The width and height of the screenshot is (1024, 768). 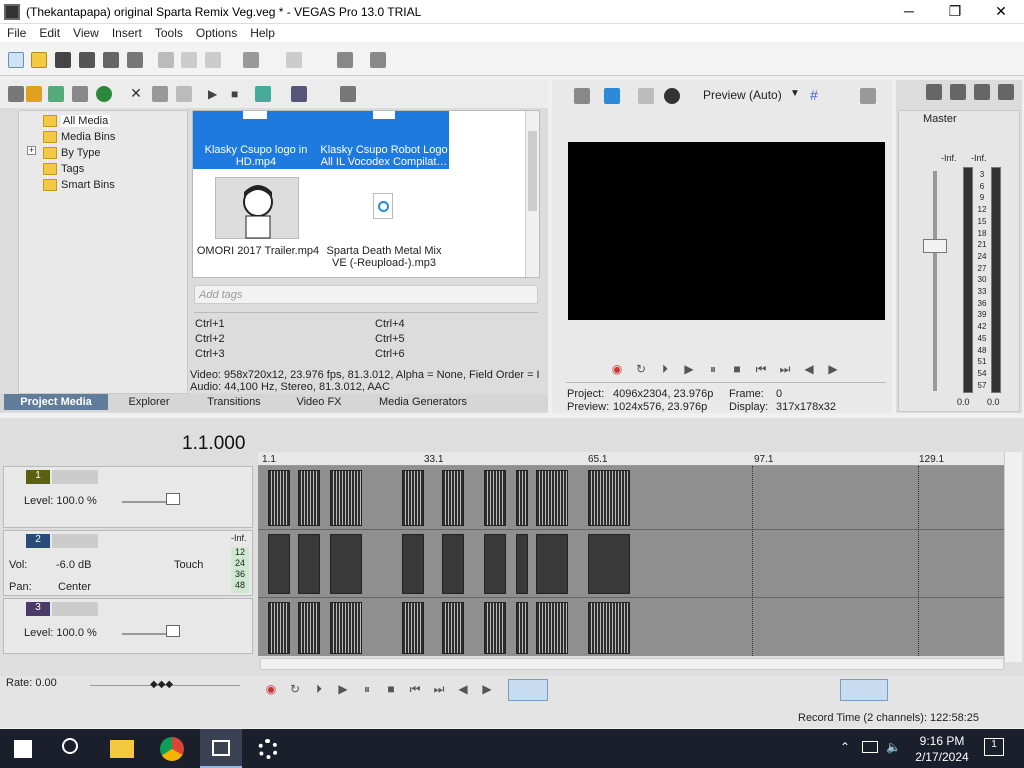 I want to click on close-pane-icon, so click(x=16, y=94).